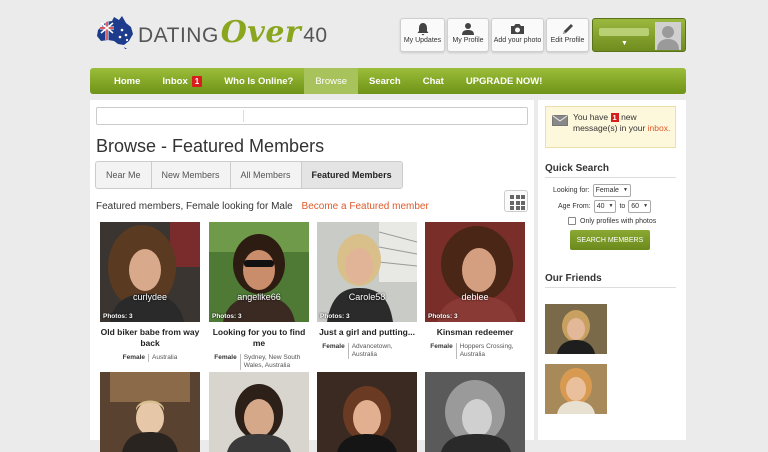  I want to click on become-featured-link: Become a Featured member, so click(365, 206).